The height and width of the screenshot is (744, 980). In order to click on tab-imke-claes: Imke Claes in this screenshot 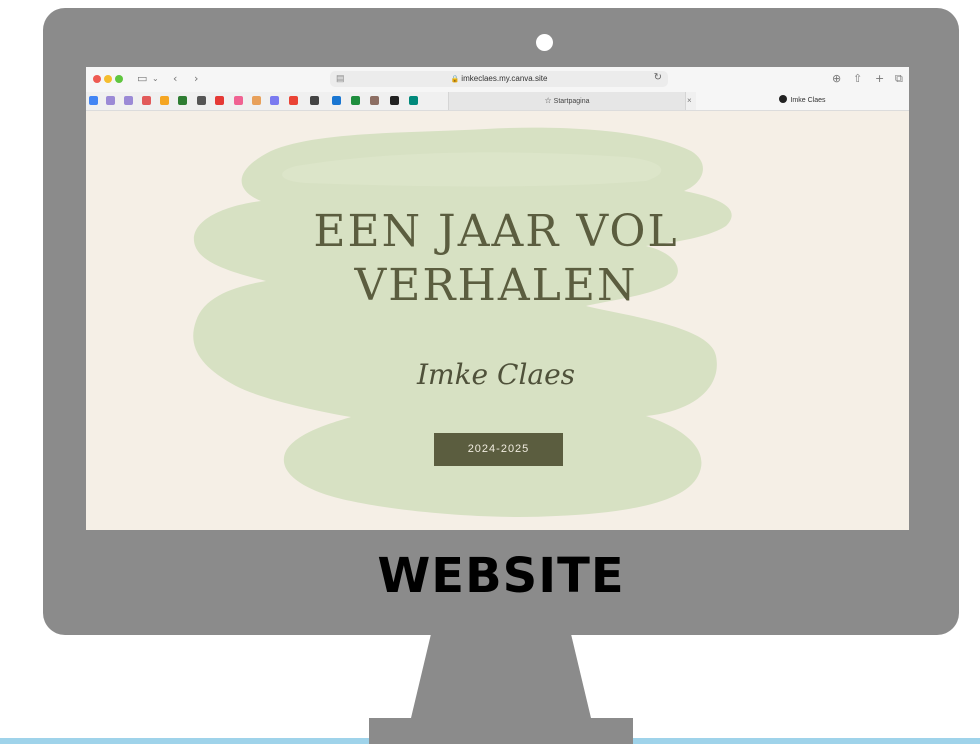, I will do `click(802, 101)`.